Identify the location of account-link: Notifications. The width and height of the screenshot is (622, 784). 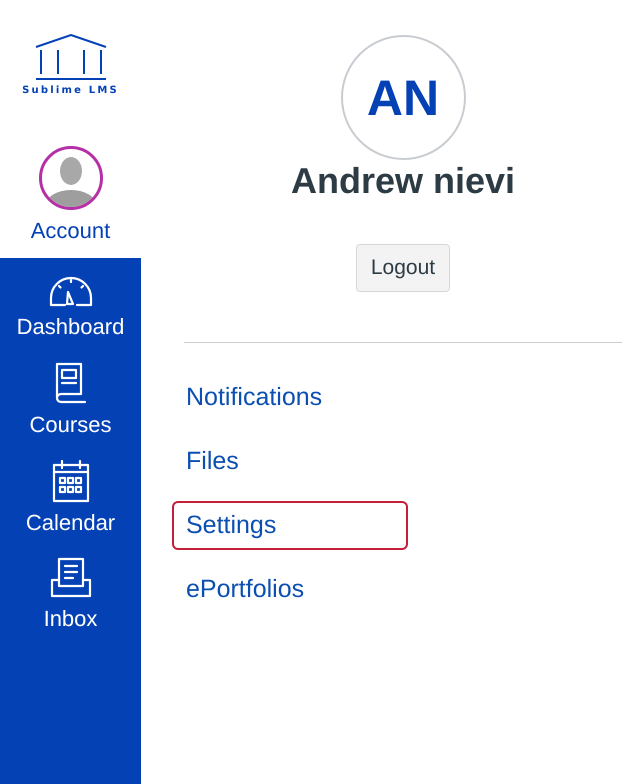
(290, 397).